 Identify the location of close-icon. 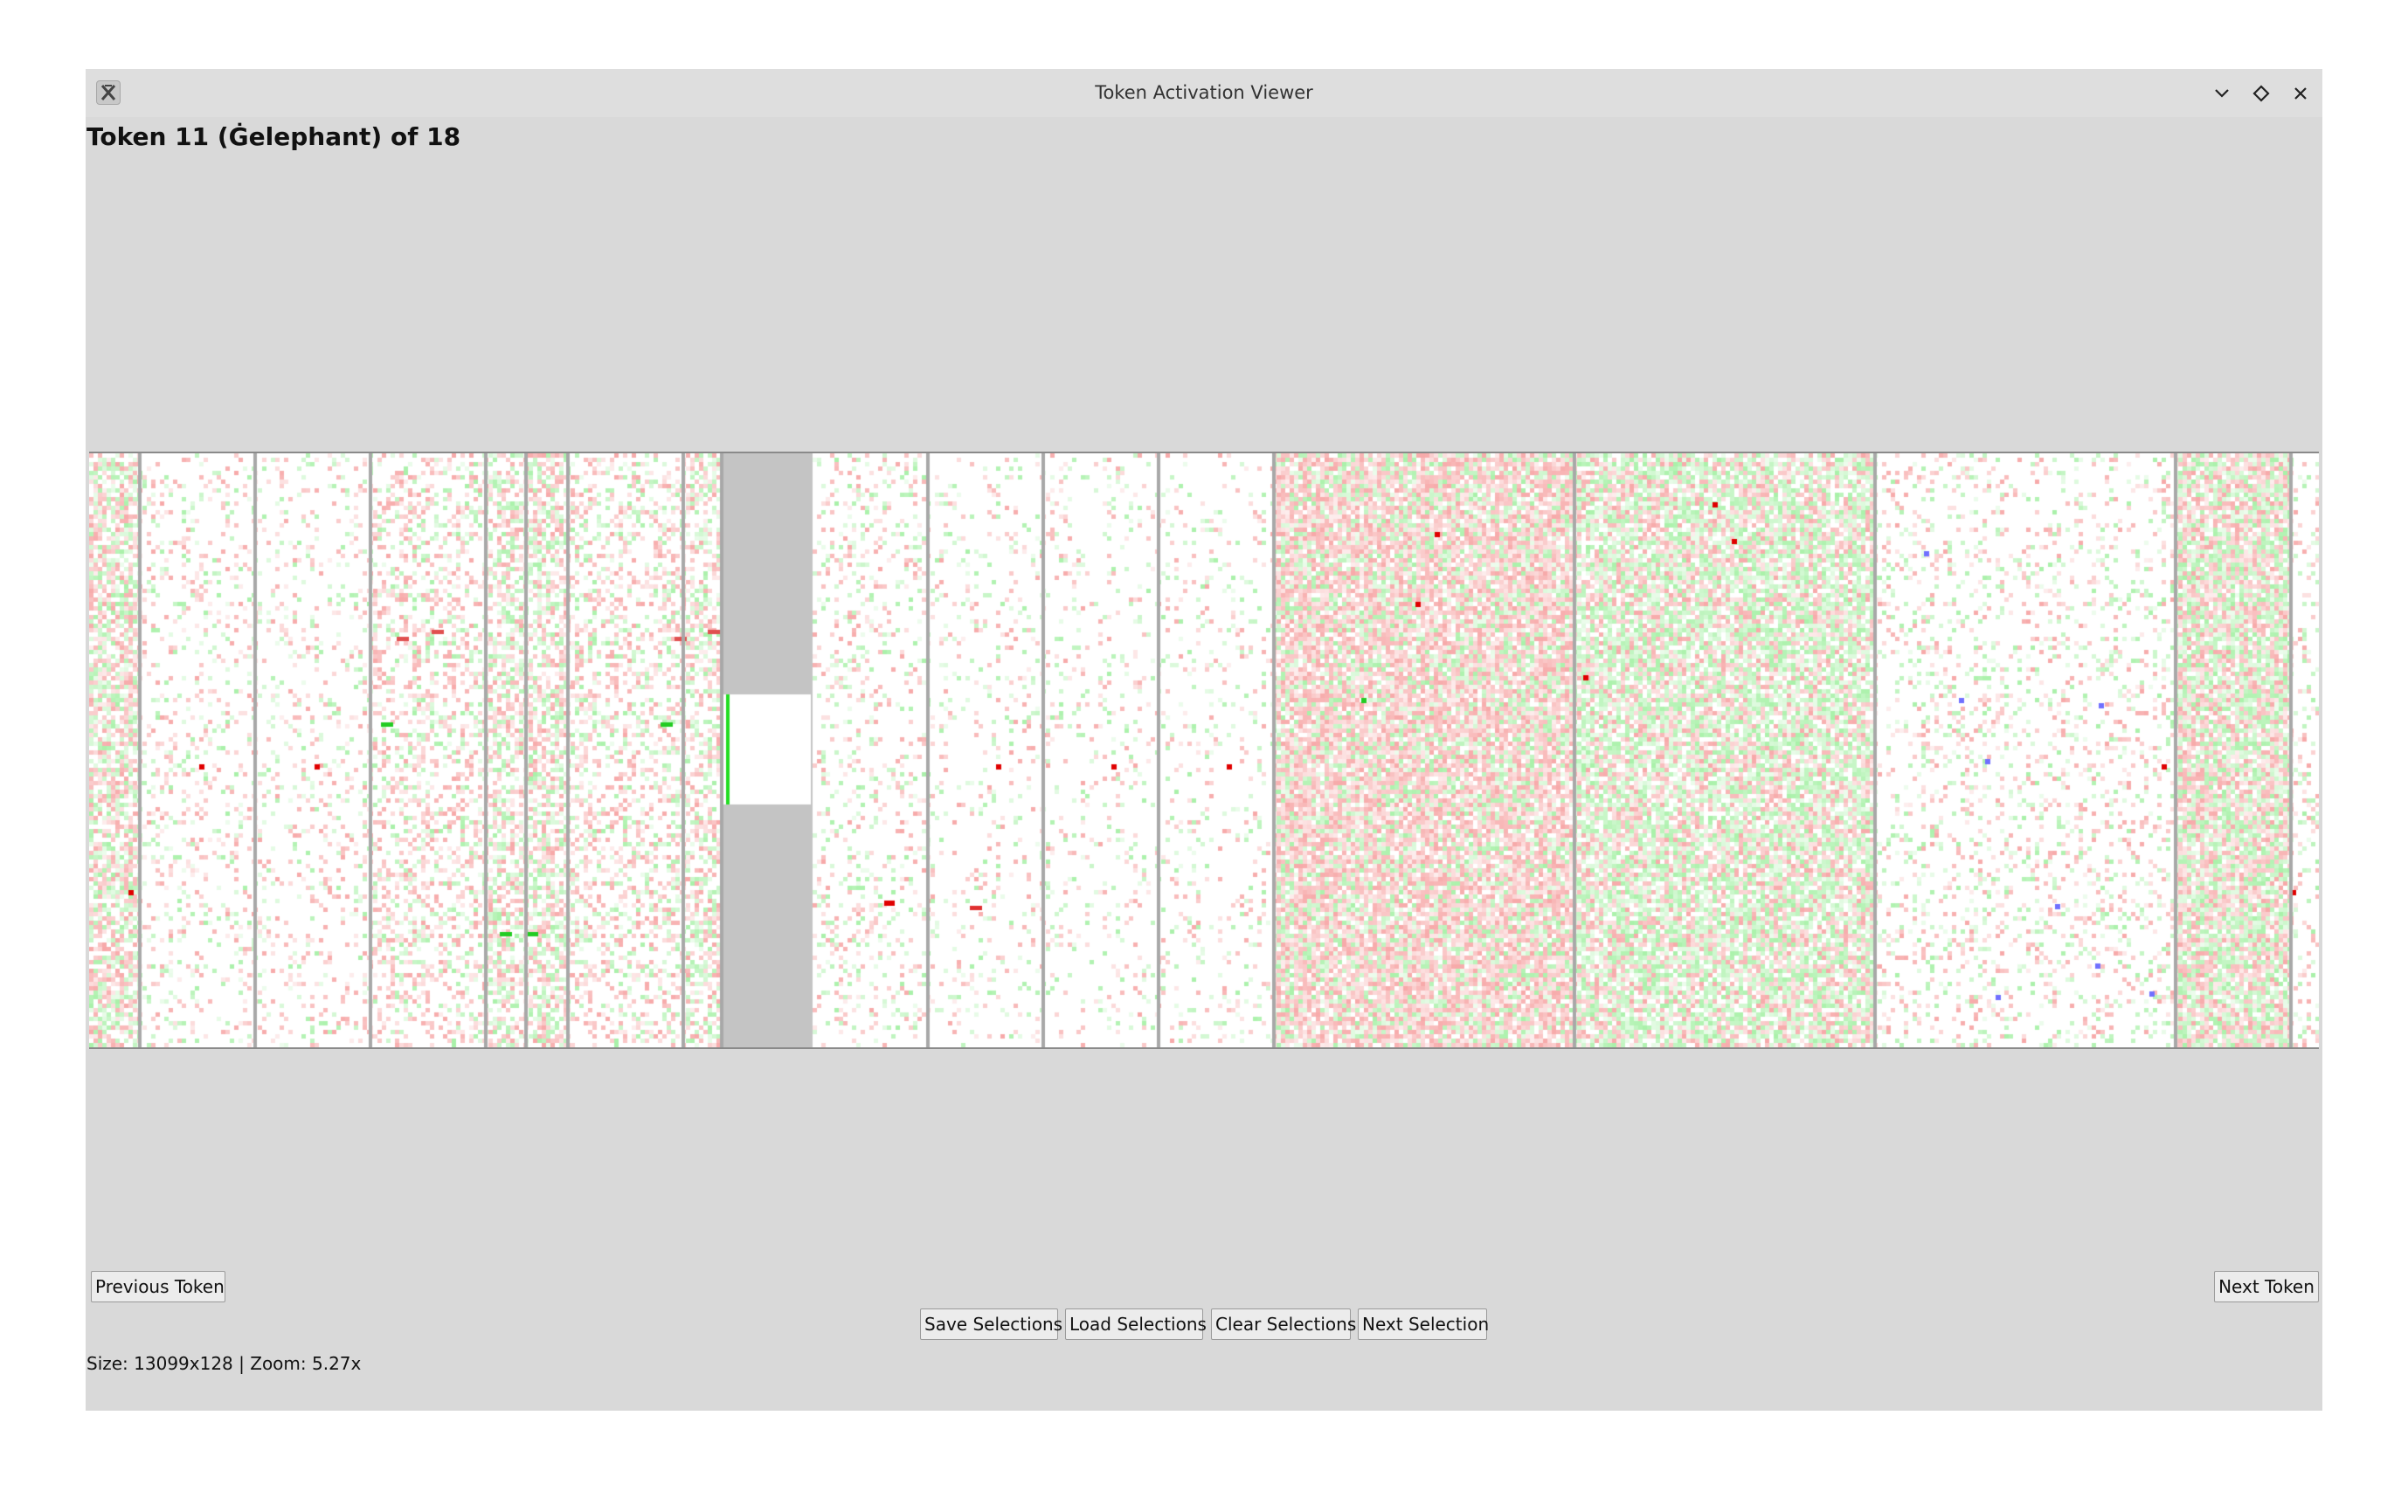
(2300, 93).